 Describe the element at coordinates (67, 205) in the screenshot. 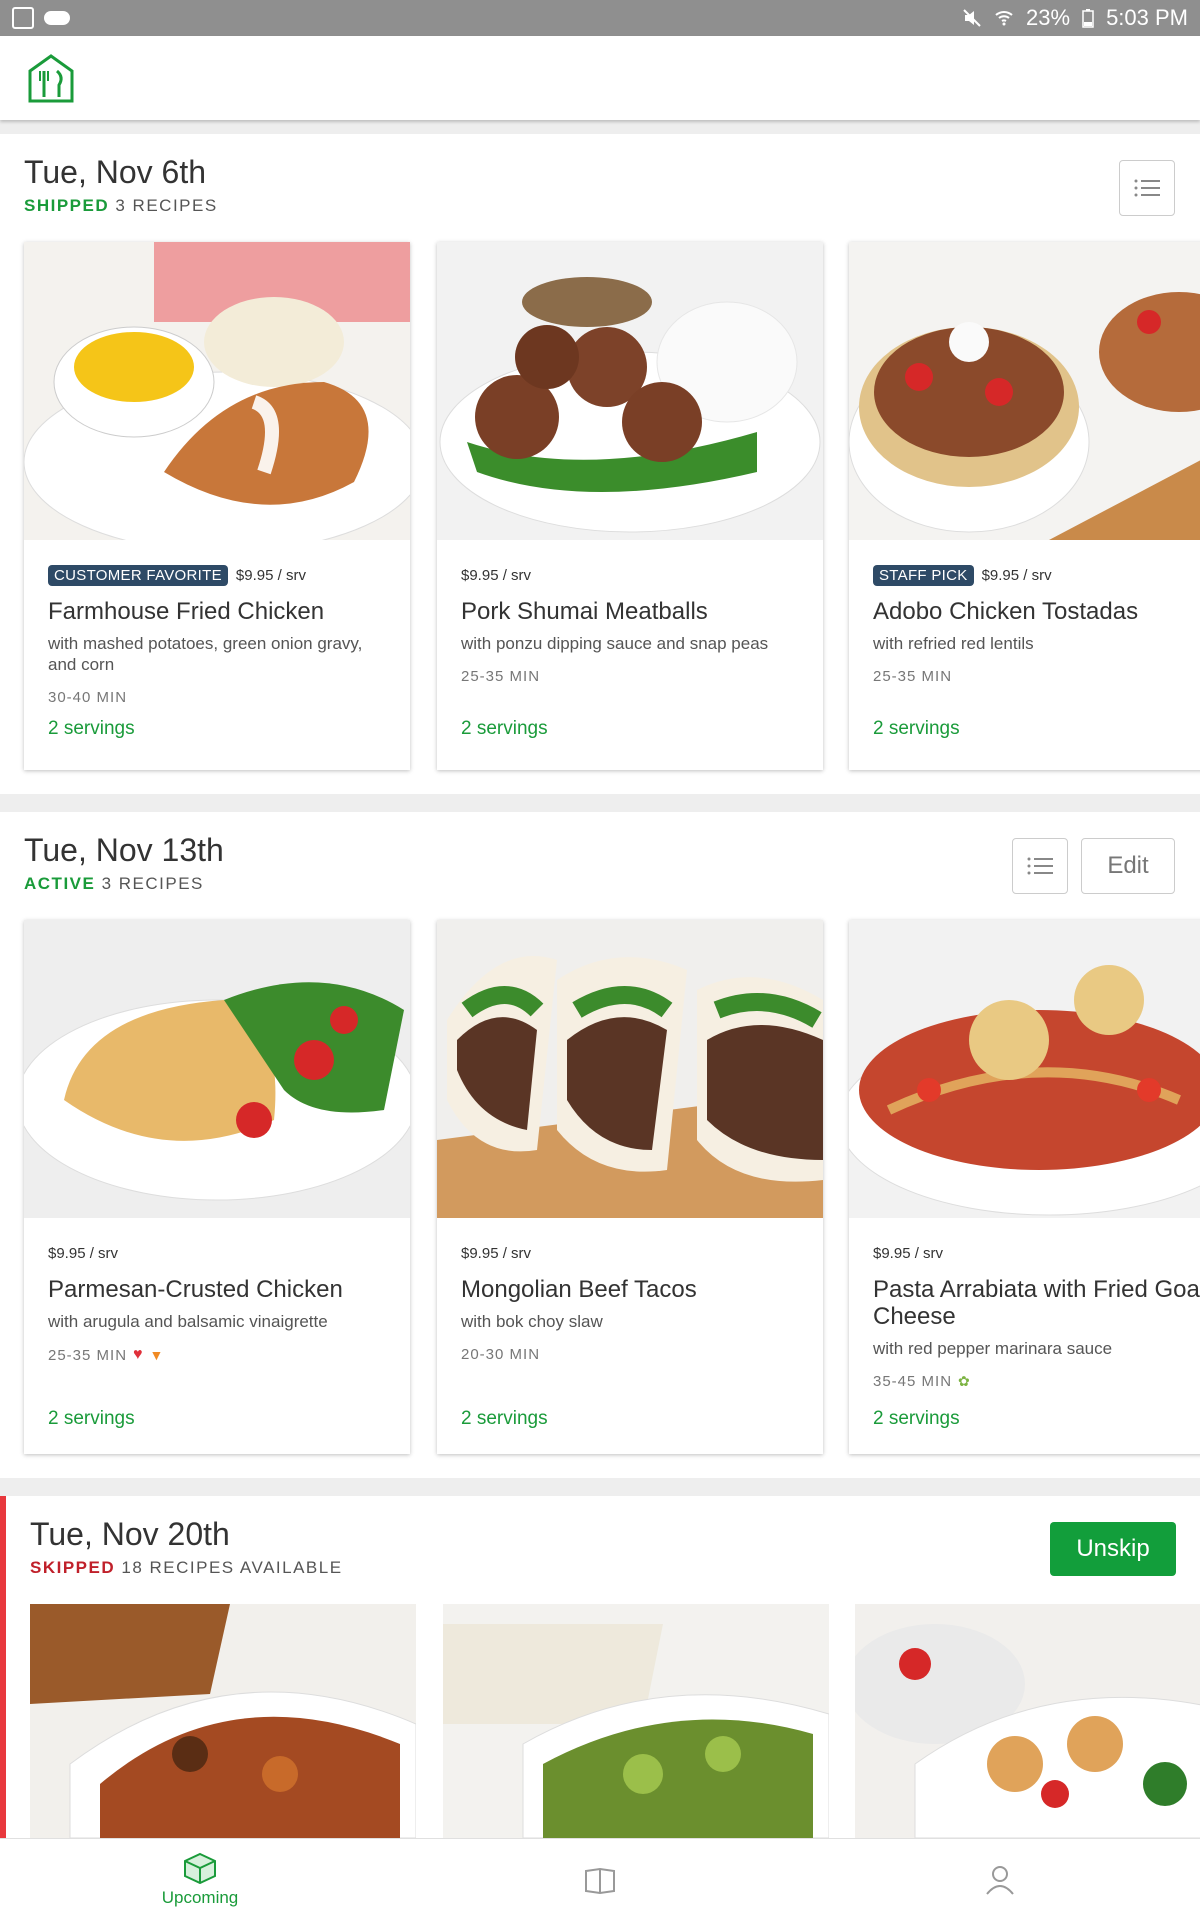

I see `status-label: SHIPPED` at that location.